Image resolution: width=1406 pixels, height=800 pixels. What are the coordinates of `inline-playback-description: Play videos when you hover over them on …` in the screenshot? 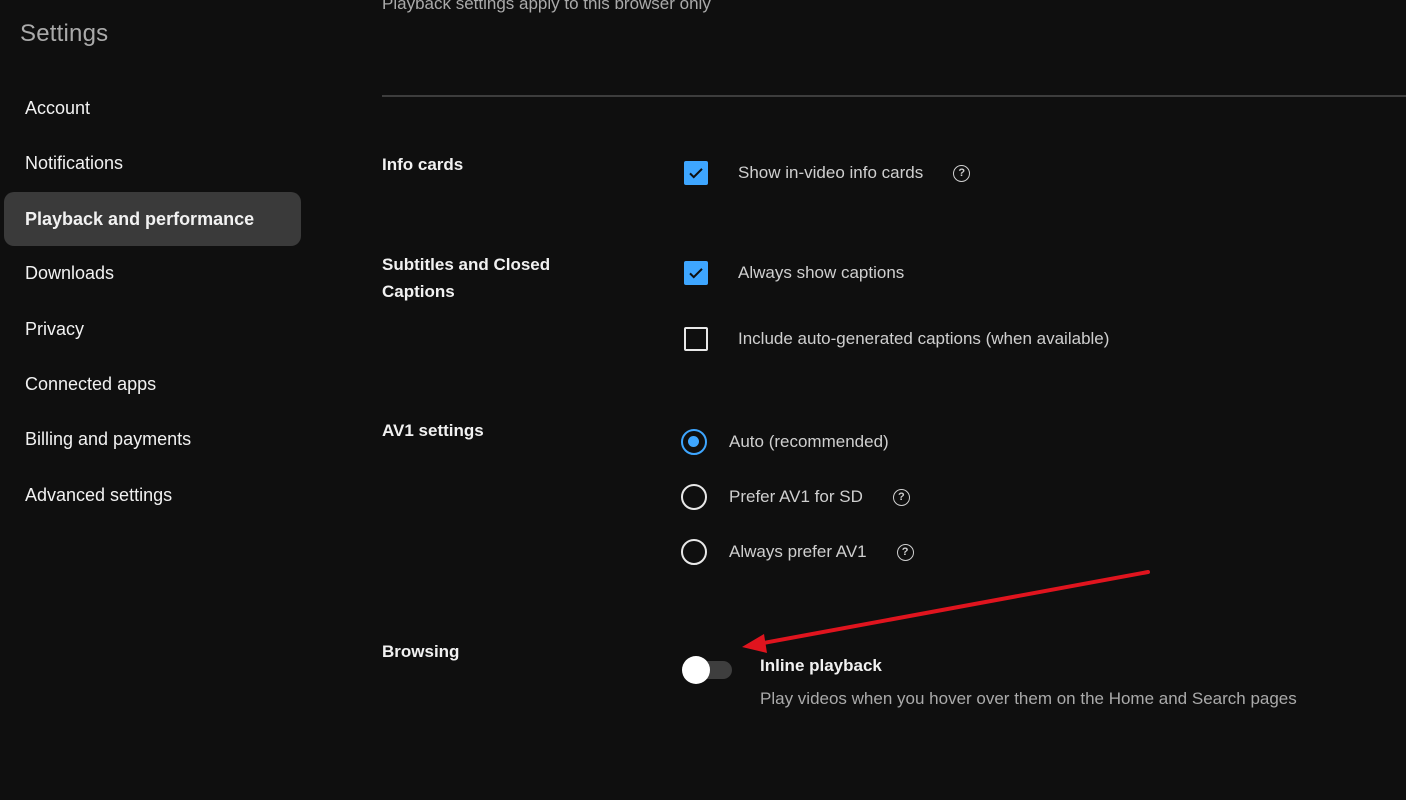 It's located at (1028, 698).